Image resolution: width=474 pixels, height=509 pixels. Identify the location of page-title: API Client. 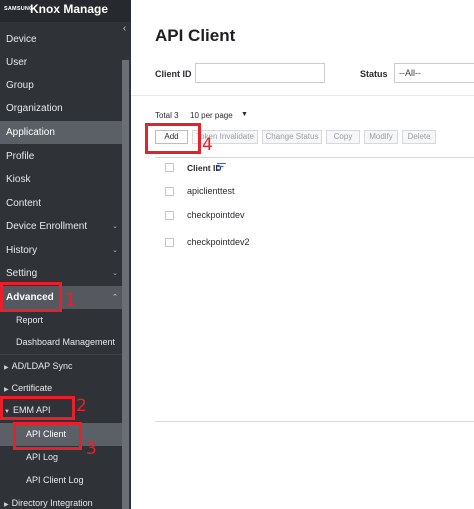
(195, 35).